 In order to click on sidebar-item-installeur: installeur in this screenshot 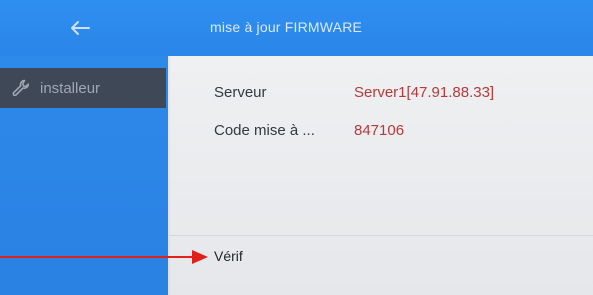, I will do `click(83, 88)`.